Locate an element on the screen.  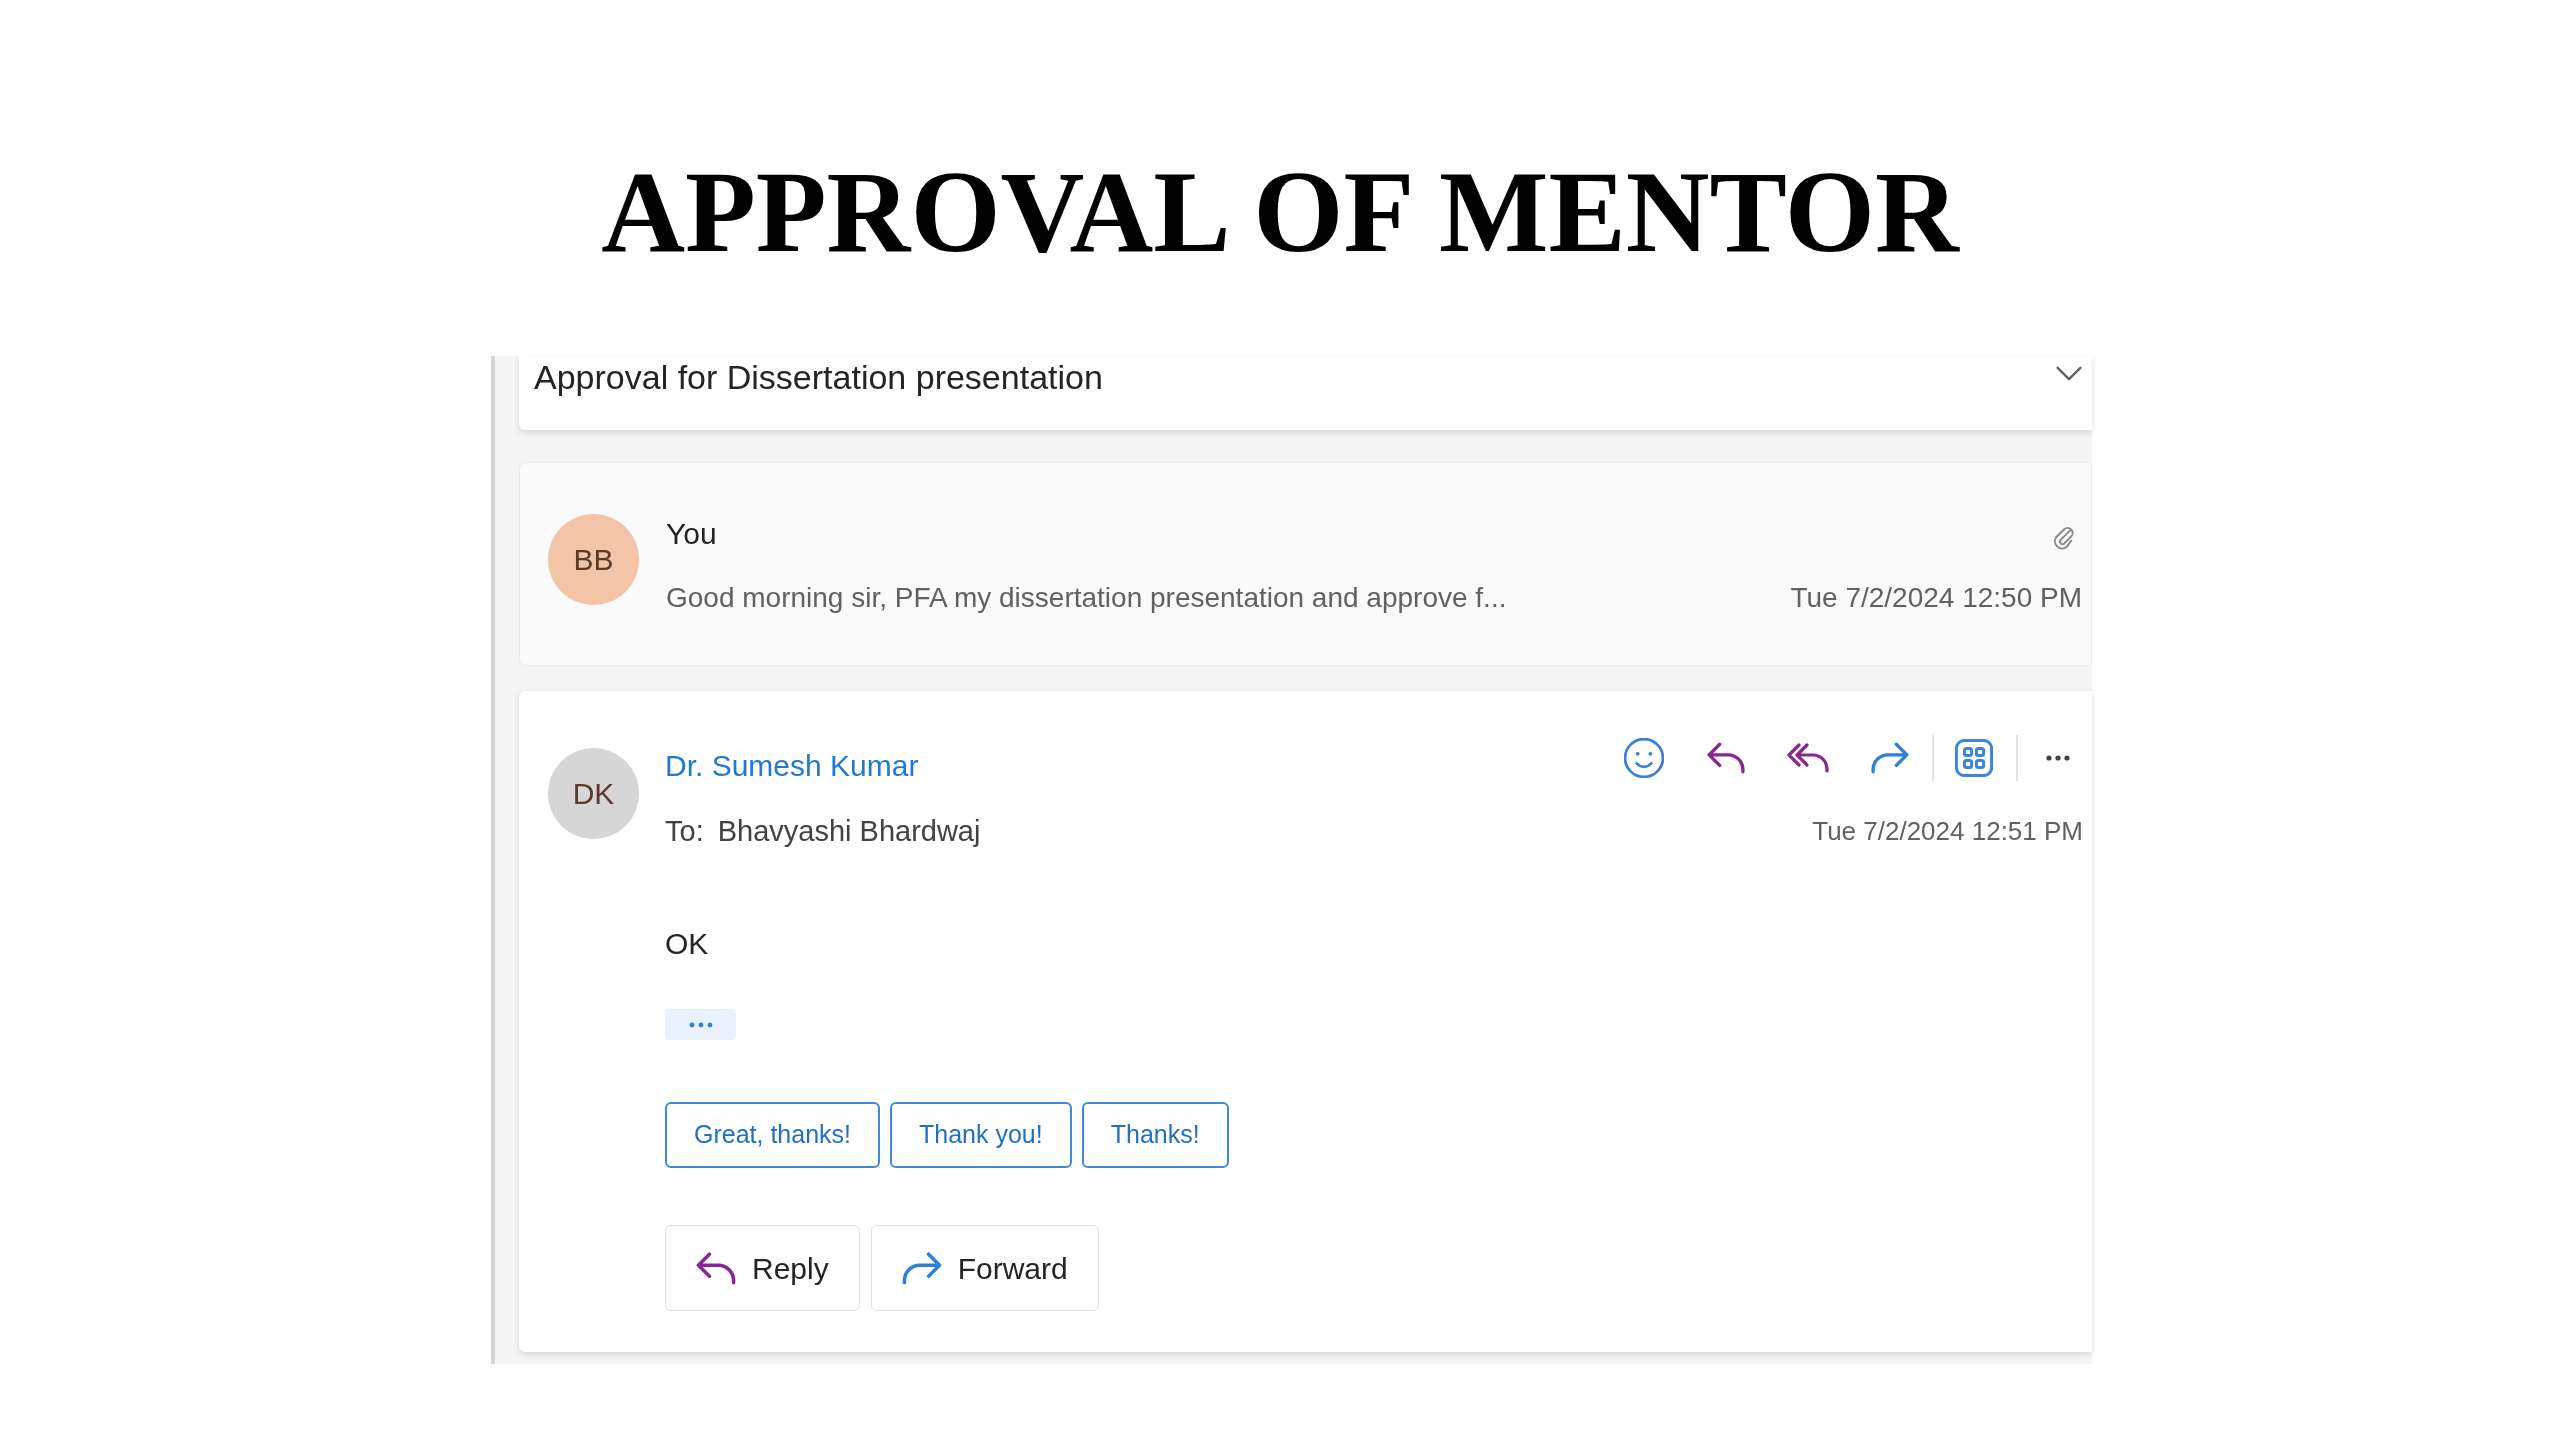
avatar: BB is located at coordinates (593, 559).